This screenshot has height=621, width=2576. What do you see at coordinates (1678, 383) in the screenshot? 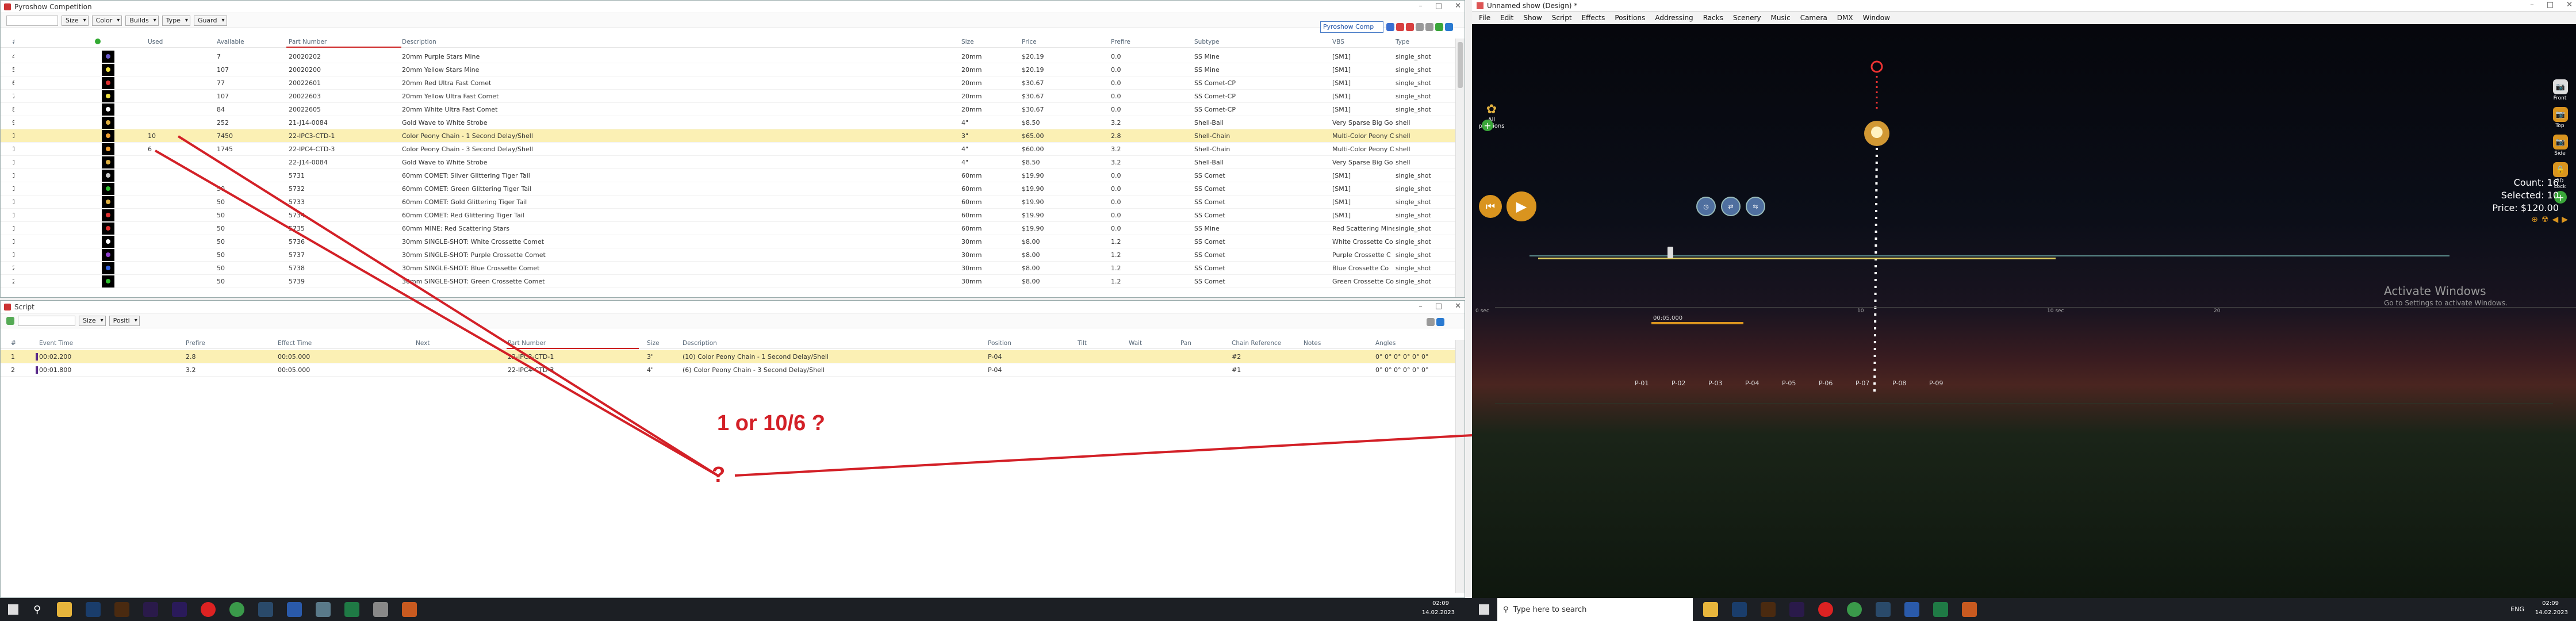
I see `position-label-p-02: P-02` at bounding box center [1678, 383].